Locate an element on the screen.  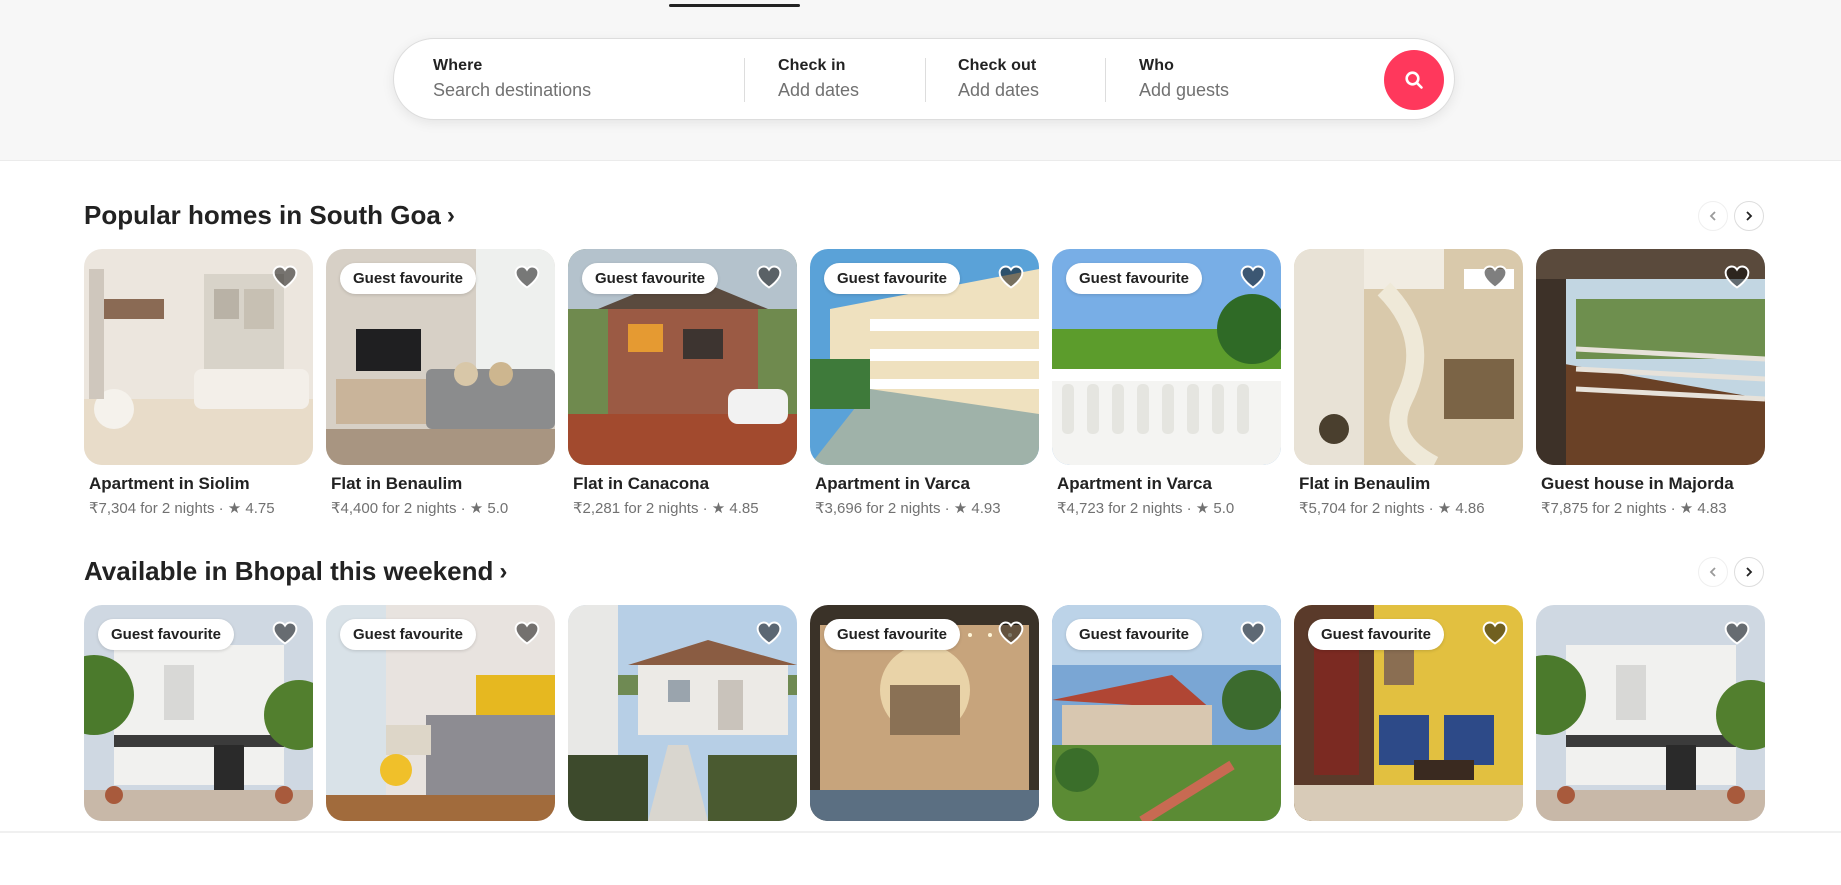
checkin-label: Check in is located at coordinates (812, 65).